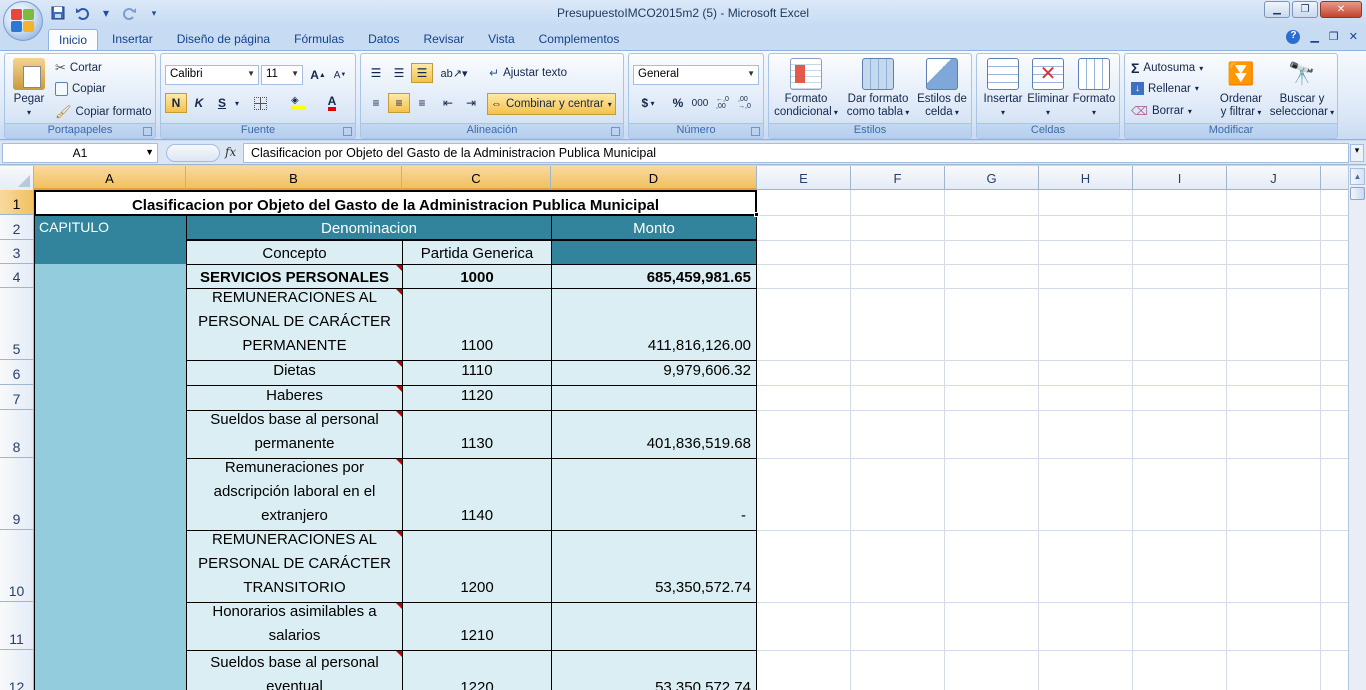 This screenshot has height=690, width=1366. Describe the element at coordinates (1241, 88) in the screenshot. I see `sort-filter-button: ⏬ Ordenar y filtrar ▾` at that location.